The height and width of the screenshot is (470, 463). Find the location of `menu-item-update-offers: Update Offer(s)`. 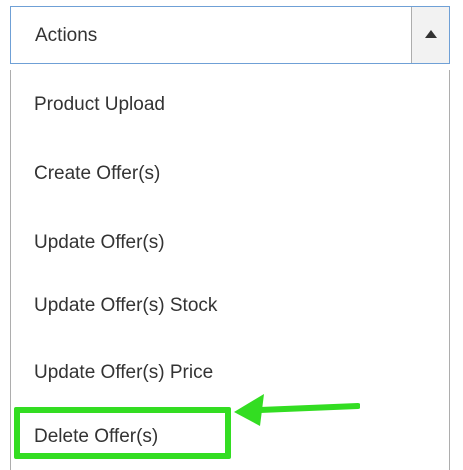

menu-item-update-offers: Update Offer(s) is located at coordinates (230, 243).